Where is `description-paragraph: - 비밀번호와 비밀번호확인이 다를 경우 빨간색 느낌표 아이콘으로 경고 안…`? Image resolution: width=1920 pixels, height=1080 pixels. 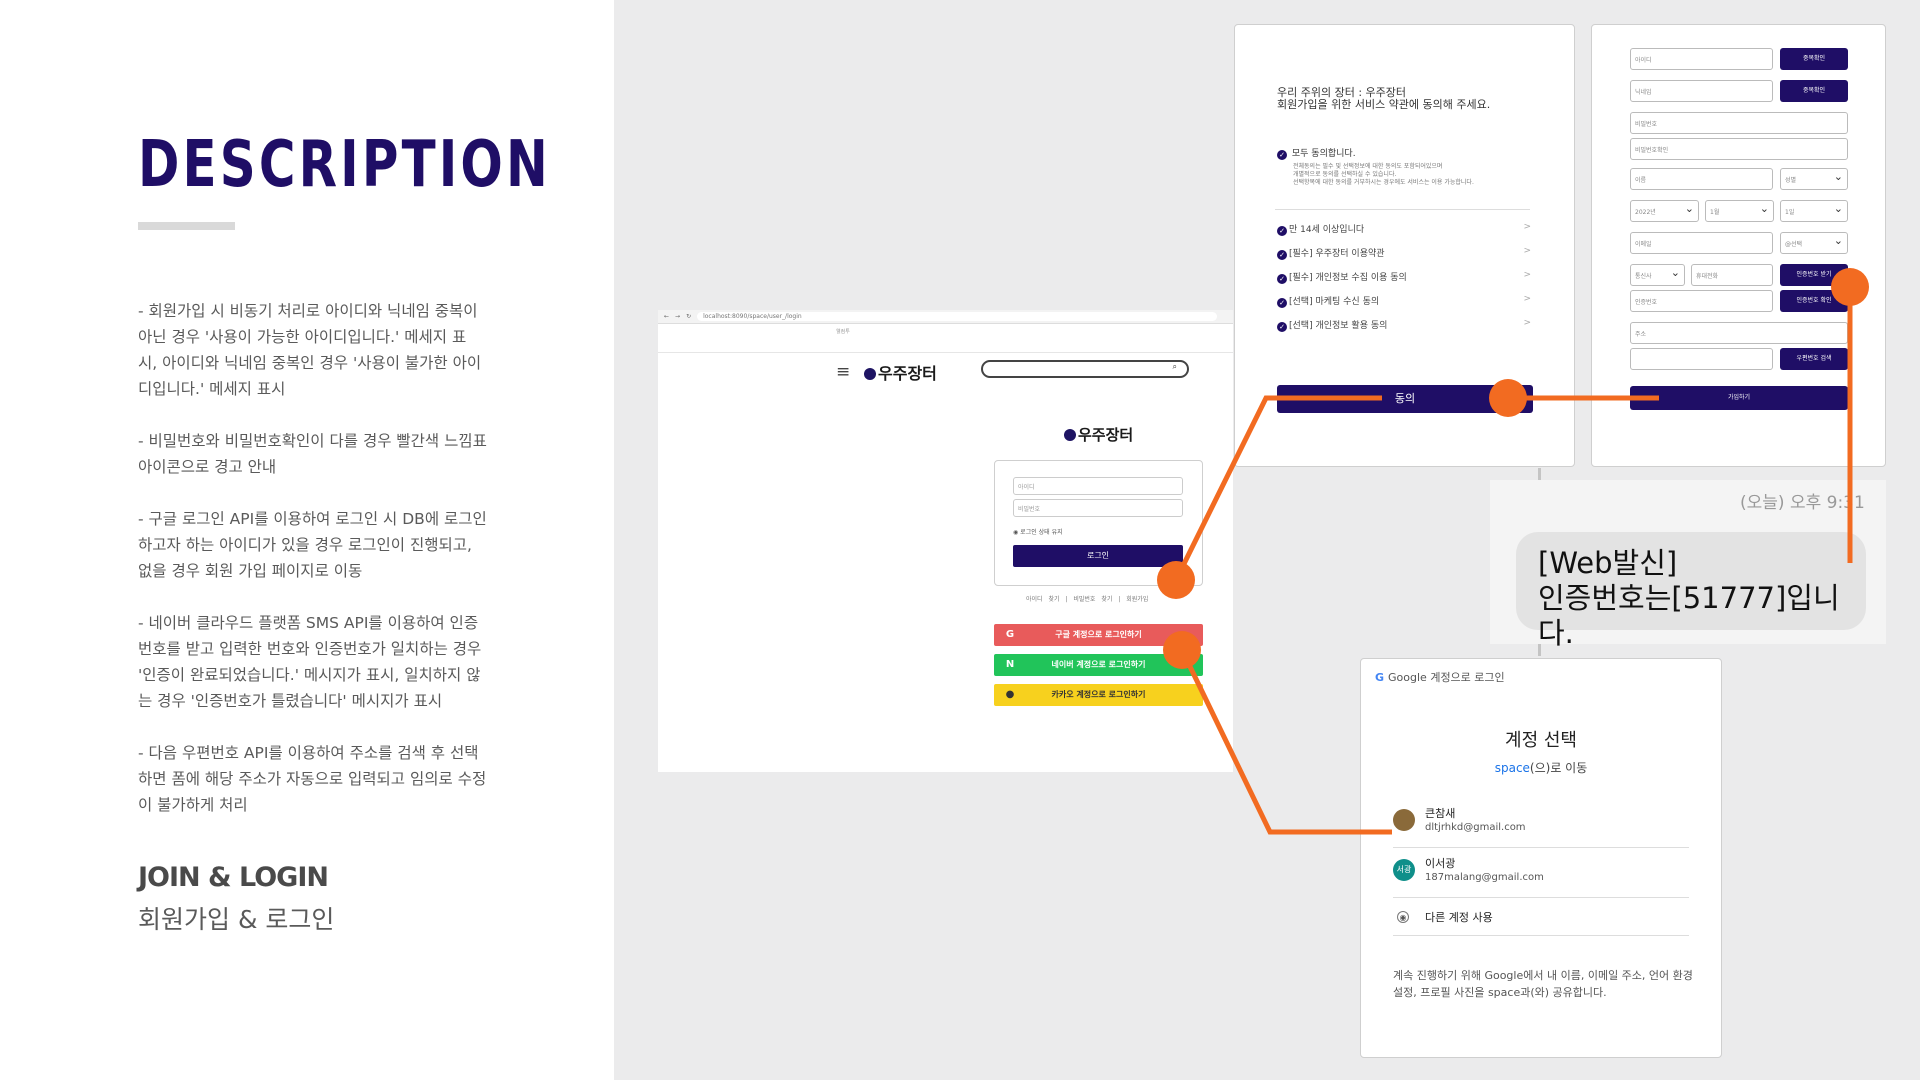 description-paragraph: - 비밀번호와 비밀번호확인이 다를 경우 빨간색 느낌표 아이콘으로 경고 안… is located at coordinates (312, 454).